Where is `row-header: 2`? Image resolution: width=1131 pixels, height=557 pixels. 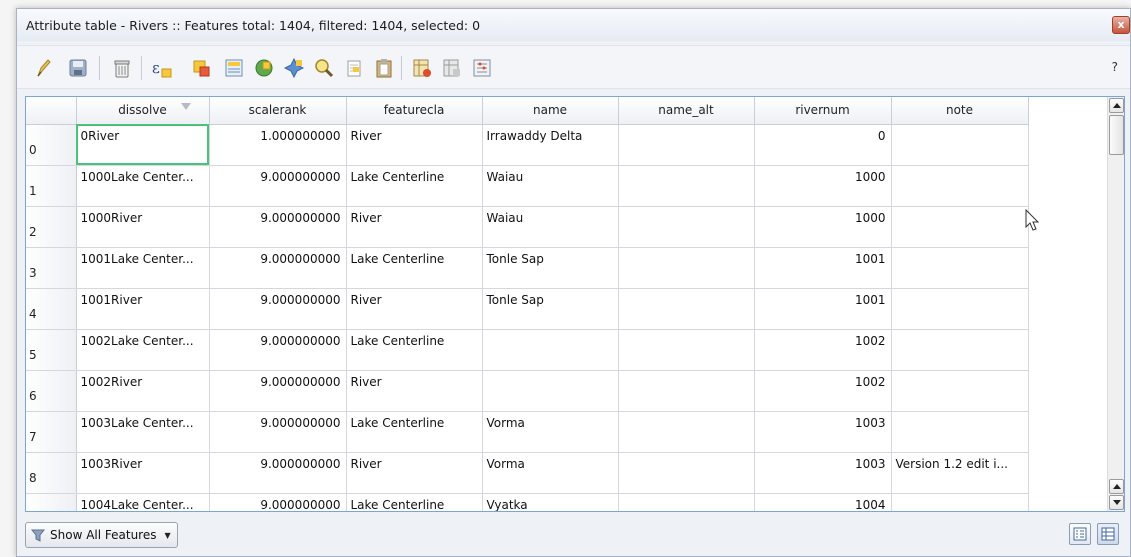
row-header: 2 is located at coordinates (51, 227).